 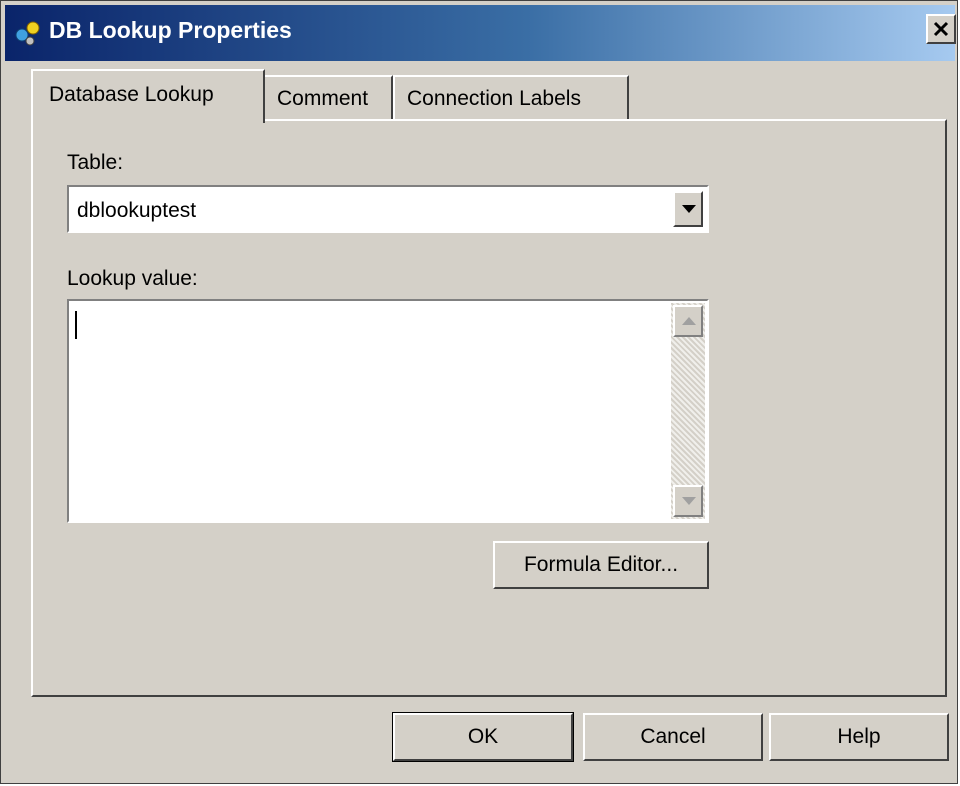 I want to click on table-label: Table:, so click(x=95, y=162).